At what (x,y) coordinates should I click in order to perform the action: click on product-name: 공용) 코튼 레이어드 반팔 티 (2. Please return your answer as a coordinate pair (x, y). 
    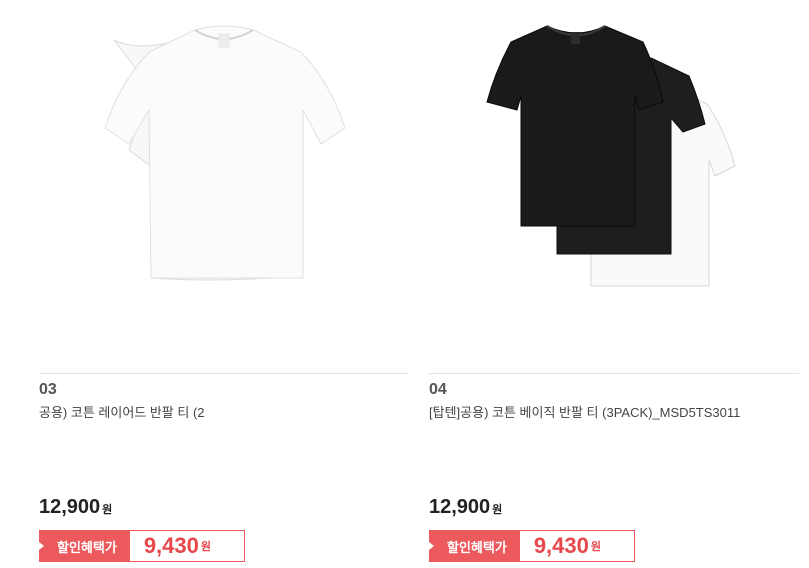
    Looking at the image, I should click on (215, 412).